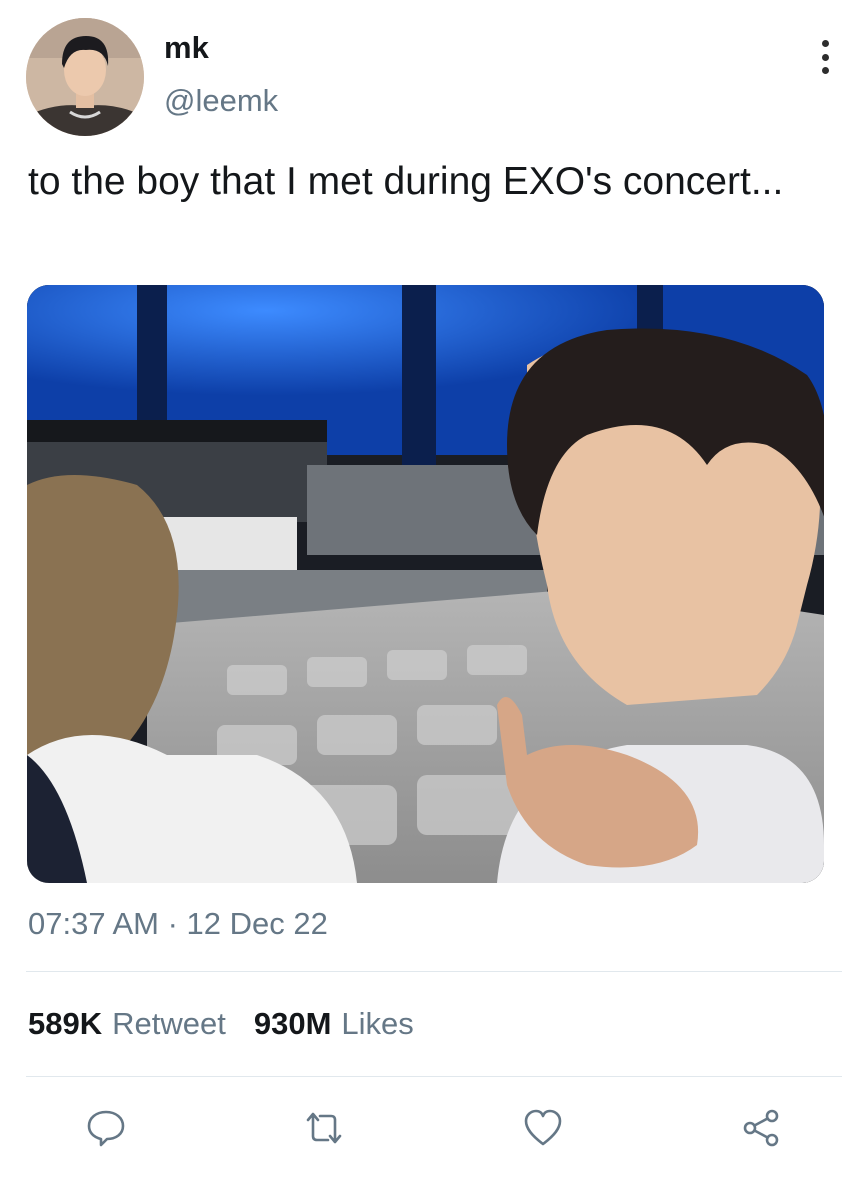 The height and width of the screenshot is (1200, 868). Describe the element at coordinates (169, 1023) in the screenshot. I see `retweets-label: Retweet` at that location.